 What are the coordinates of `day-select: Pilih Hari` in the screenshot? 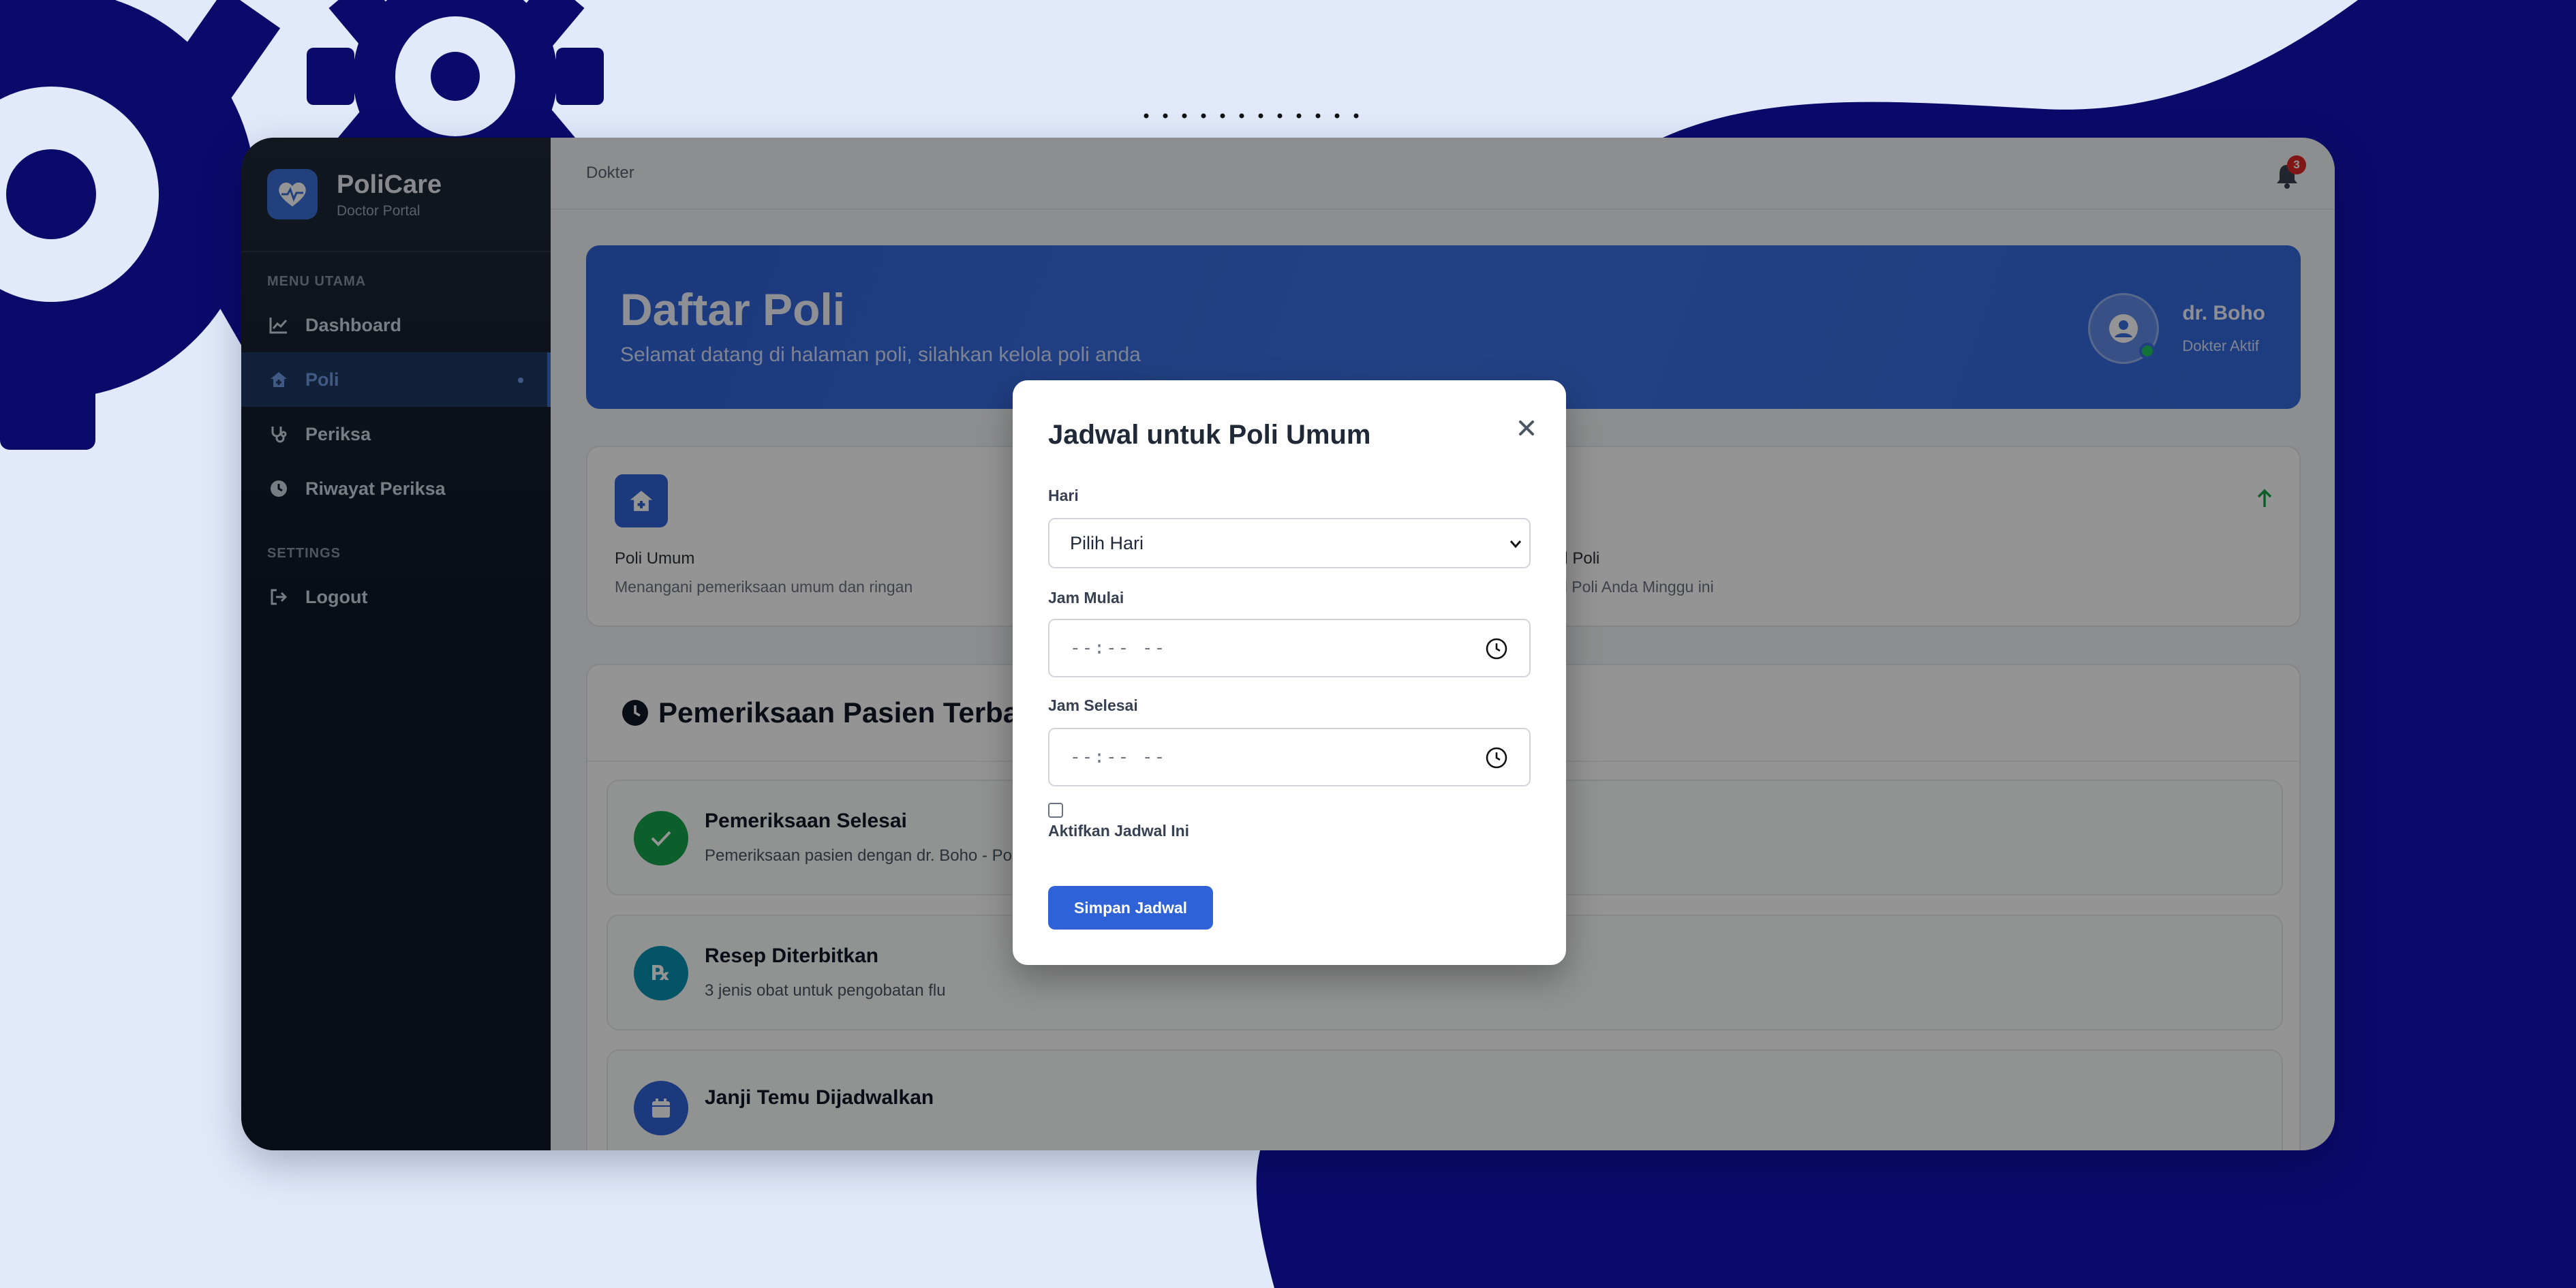 It's located at (1289, 543).